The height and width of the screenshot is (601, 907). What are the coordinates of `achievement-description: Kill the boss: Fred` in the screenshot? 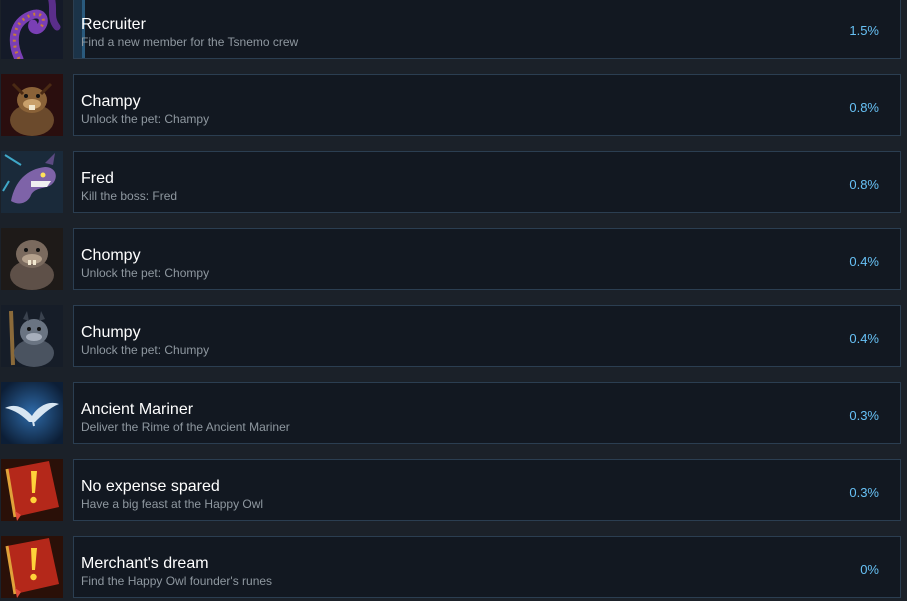 It's located at (129, 196).